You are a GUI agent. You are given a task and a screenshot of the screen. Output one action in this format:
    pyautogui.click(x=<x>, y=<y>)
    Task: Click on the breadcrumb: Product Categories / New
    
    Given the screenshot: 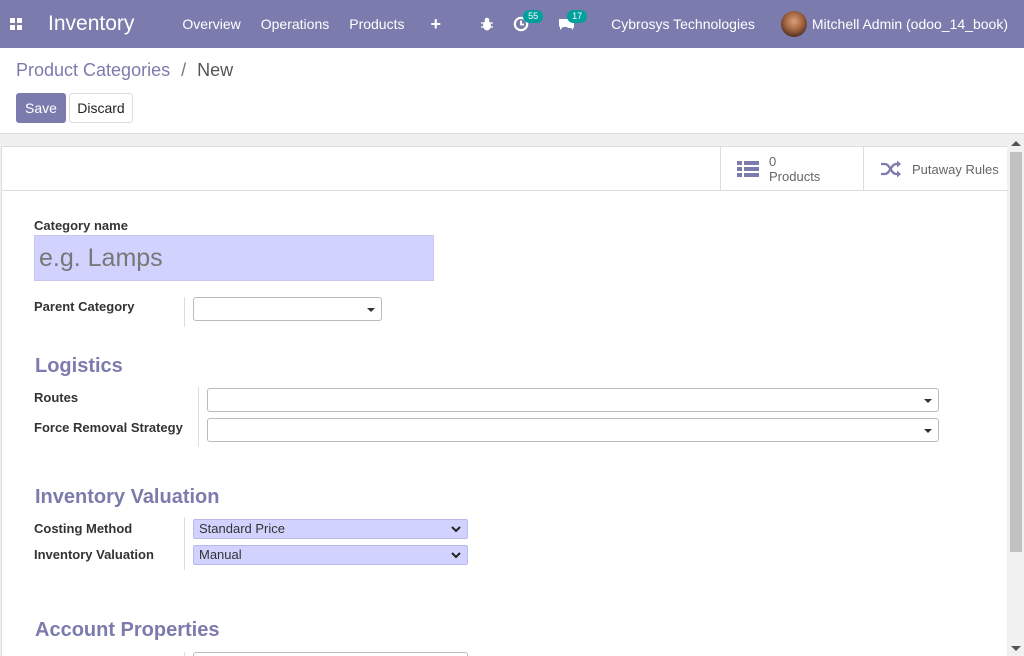 What is the action you would take?
    pyautogui.click(x=124, y=70)
    